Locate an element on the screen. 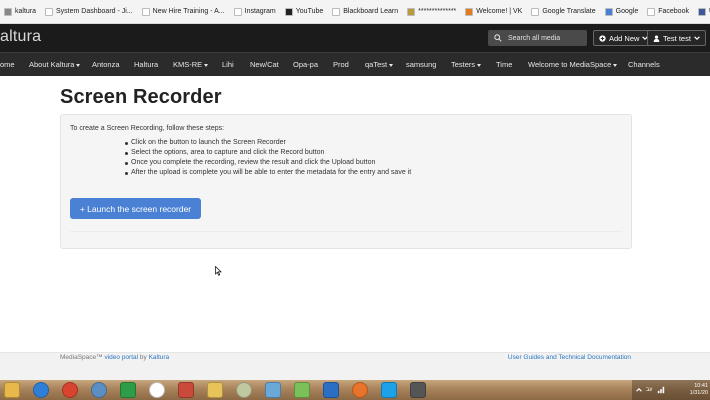  bookmark-item: ************** is located at coordinates (432, 11).